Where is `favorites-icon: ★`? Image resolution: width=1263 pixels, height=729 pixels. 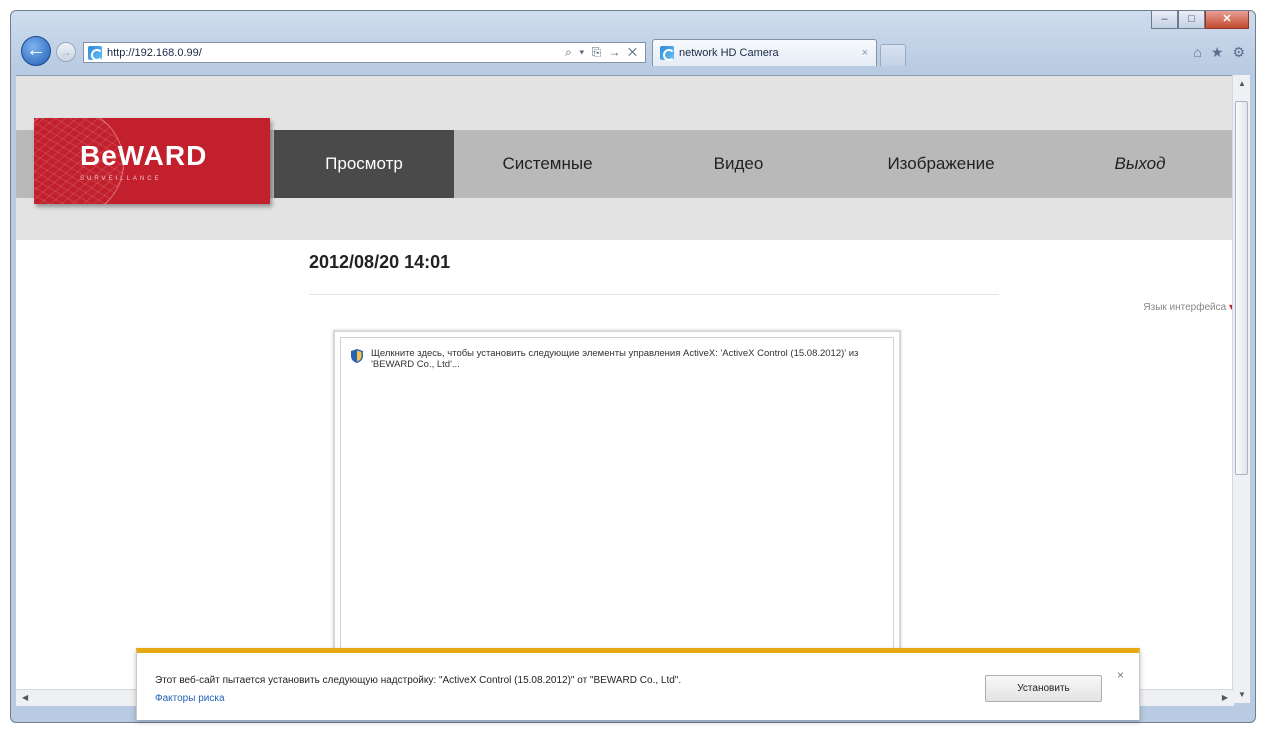 favorites-icon: ★ is located at coordinates (1217, 52).